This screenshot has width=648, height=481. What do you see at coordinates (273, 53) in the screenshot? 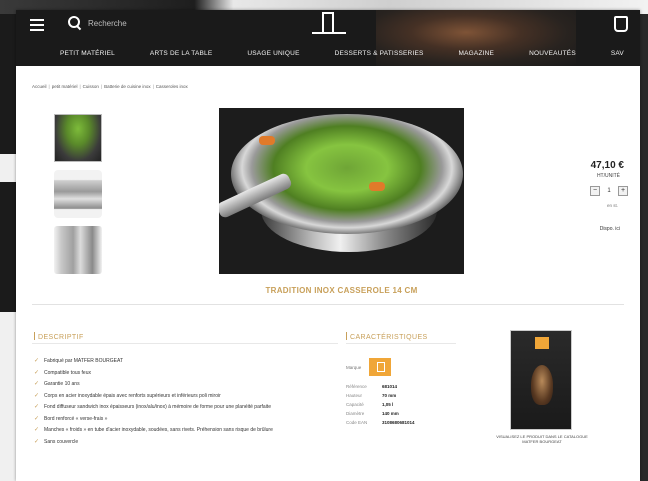
I see `nav-item-usage-unique: USAGE UNIQUE` at bounding box center [273, 53].